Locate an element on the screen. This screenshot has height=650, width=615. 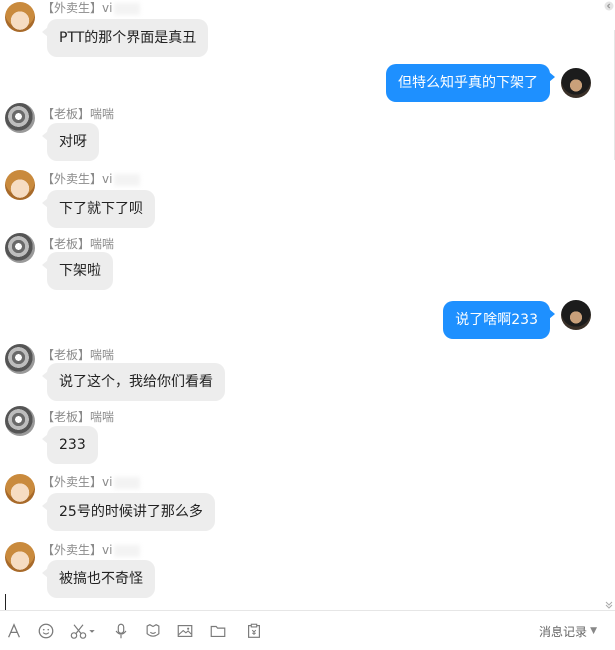
font-icon is located at coordinates (14, 631).